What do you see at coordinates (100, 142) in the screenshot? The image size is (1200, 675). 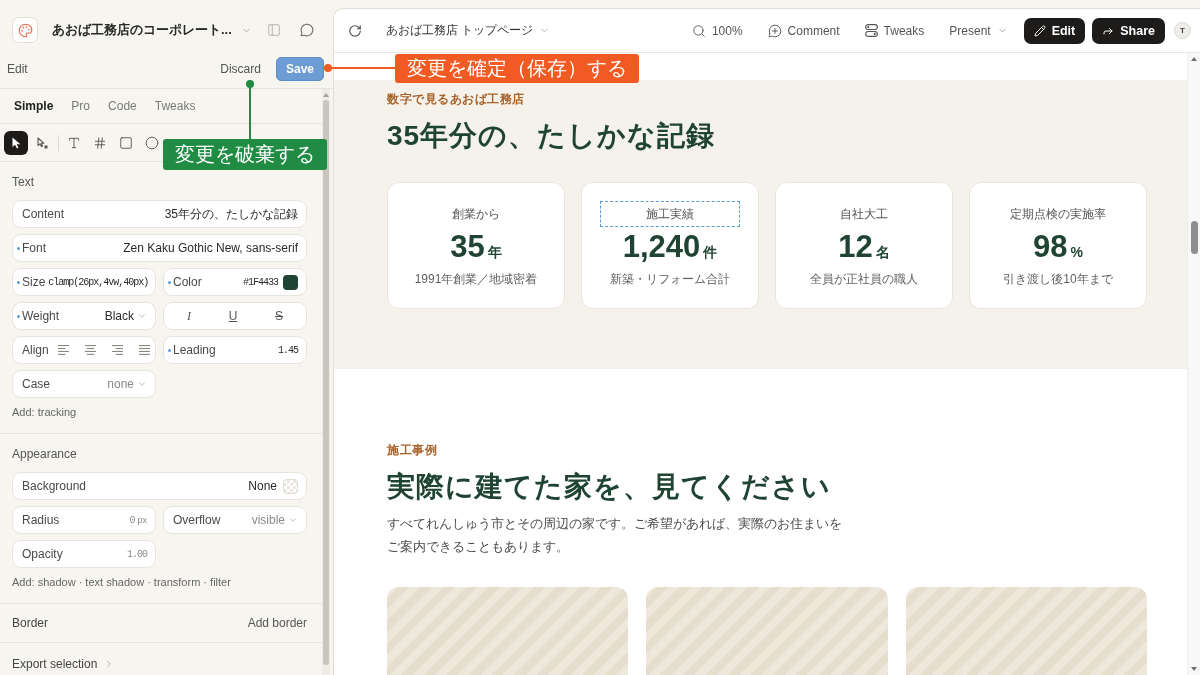 I see `hash-icon` at bounding box center [100, 142].